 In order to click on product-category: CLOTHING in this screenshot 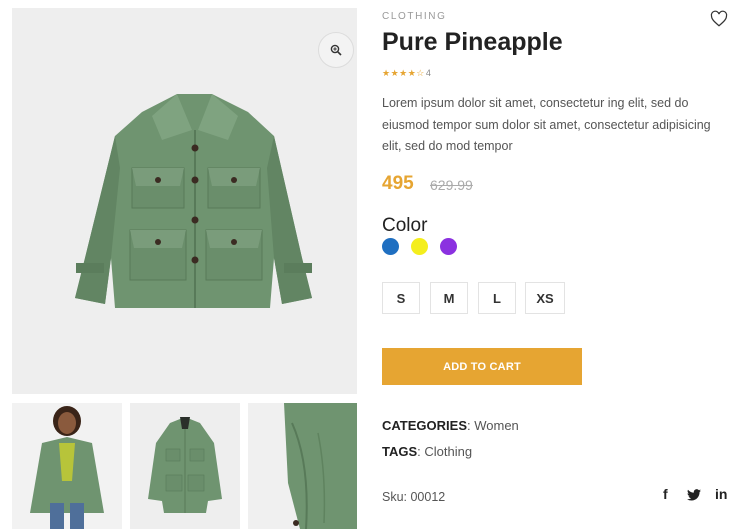, I will do `click(414, 16)`.